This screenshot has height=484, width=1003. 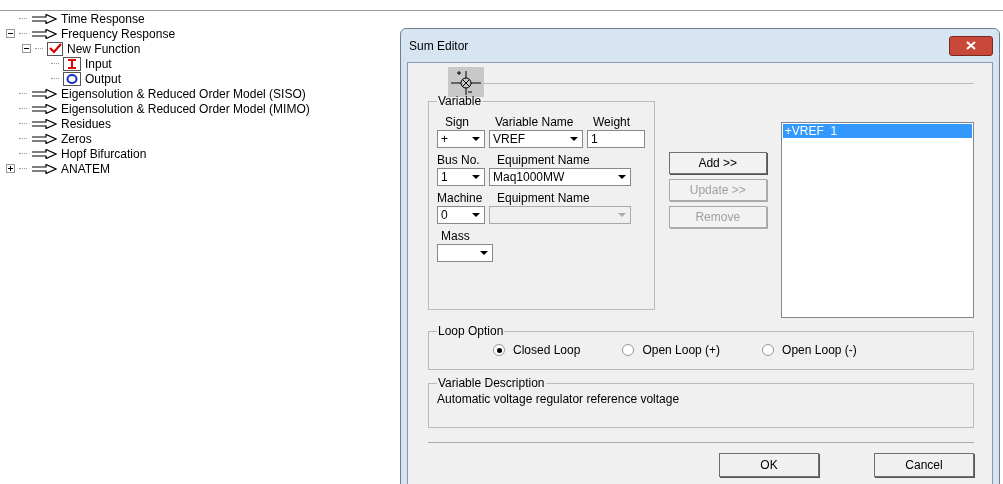 I want to click on radio-option: Open Loop (-), so click(x=809, y=350).